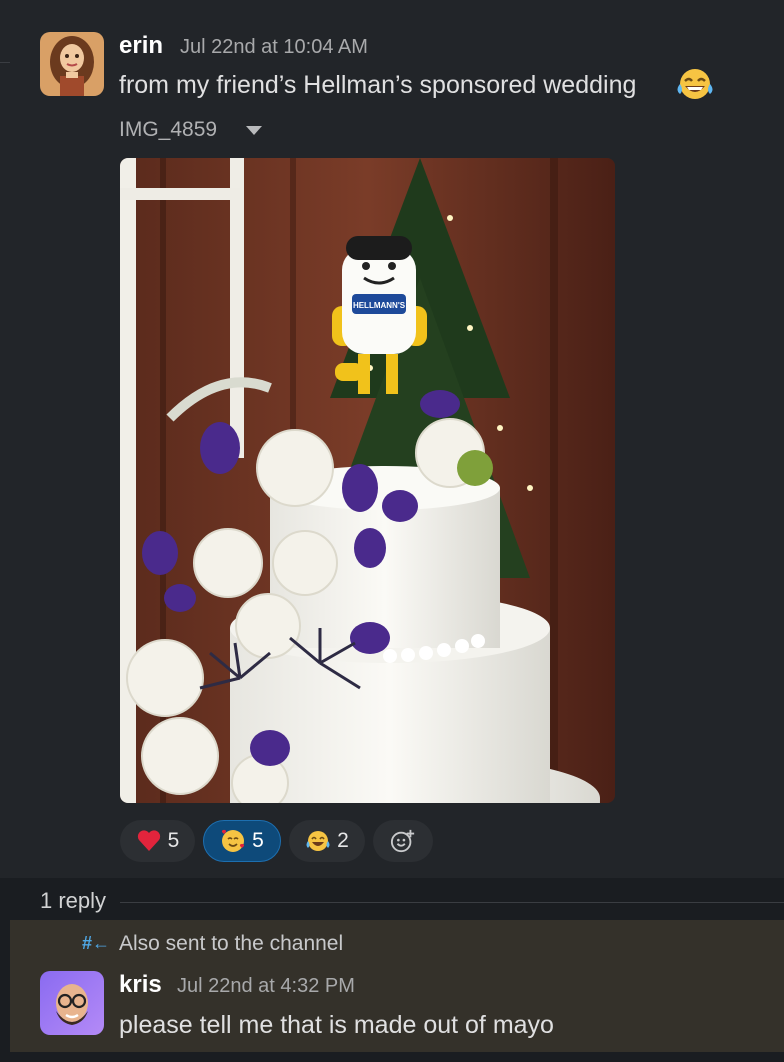 The image size is (784, 1062). Describe the element at coordinates (140, 985) in the screenshot. I see `author-name: kris` at that location.